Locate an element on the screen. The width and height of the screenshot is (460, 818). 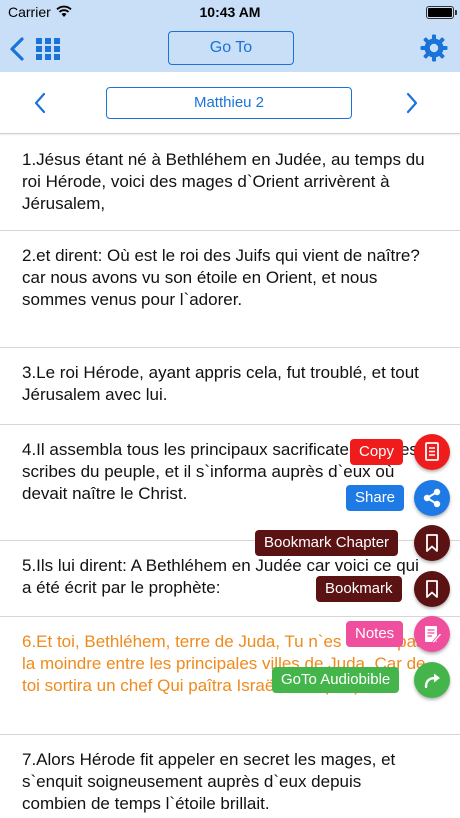
bookmark-button is located at coordinates (432, 589).